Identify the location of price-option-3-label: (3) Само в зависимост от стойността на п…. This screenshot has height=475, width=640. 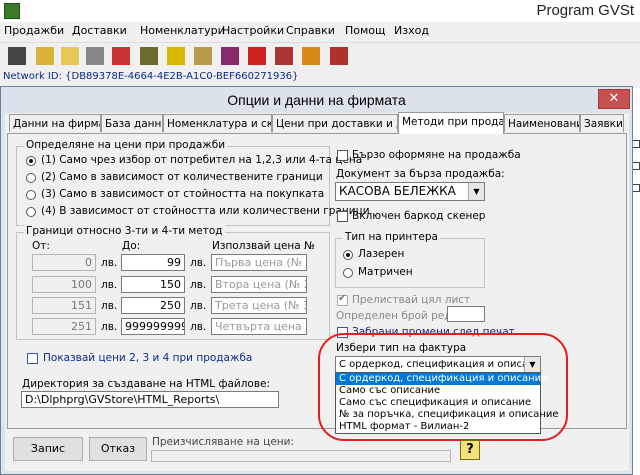
(183, 194).